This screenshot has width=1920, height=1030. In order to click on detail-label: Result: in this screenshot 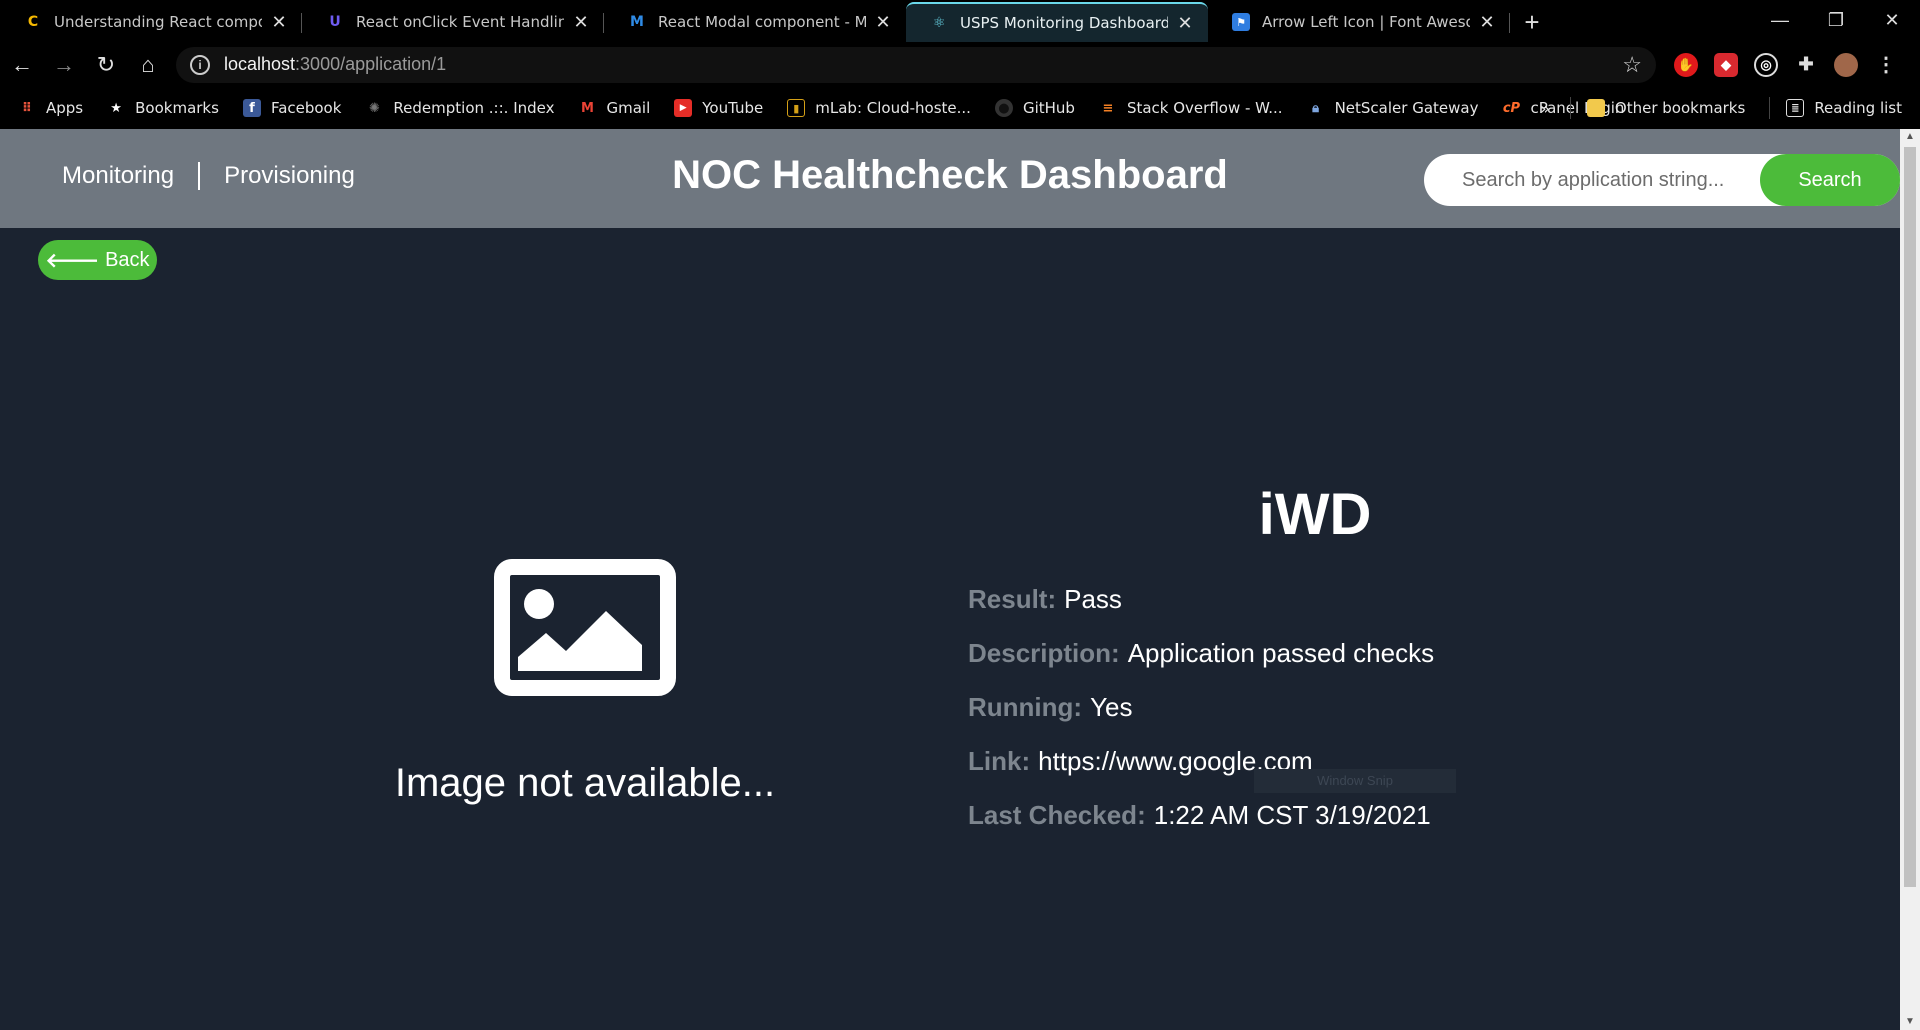, I will do `click(1012, 599)`.